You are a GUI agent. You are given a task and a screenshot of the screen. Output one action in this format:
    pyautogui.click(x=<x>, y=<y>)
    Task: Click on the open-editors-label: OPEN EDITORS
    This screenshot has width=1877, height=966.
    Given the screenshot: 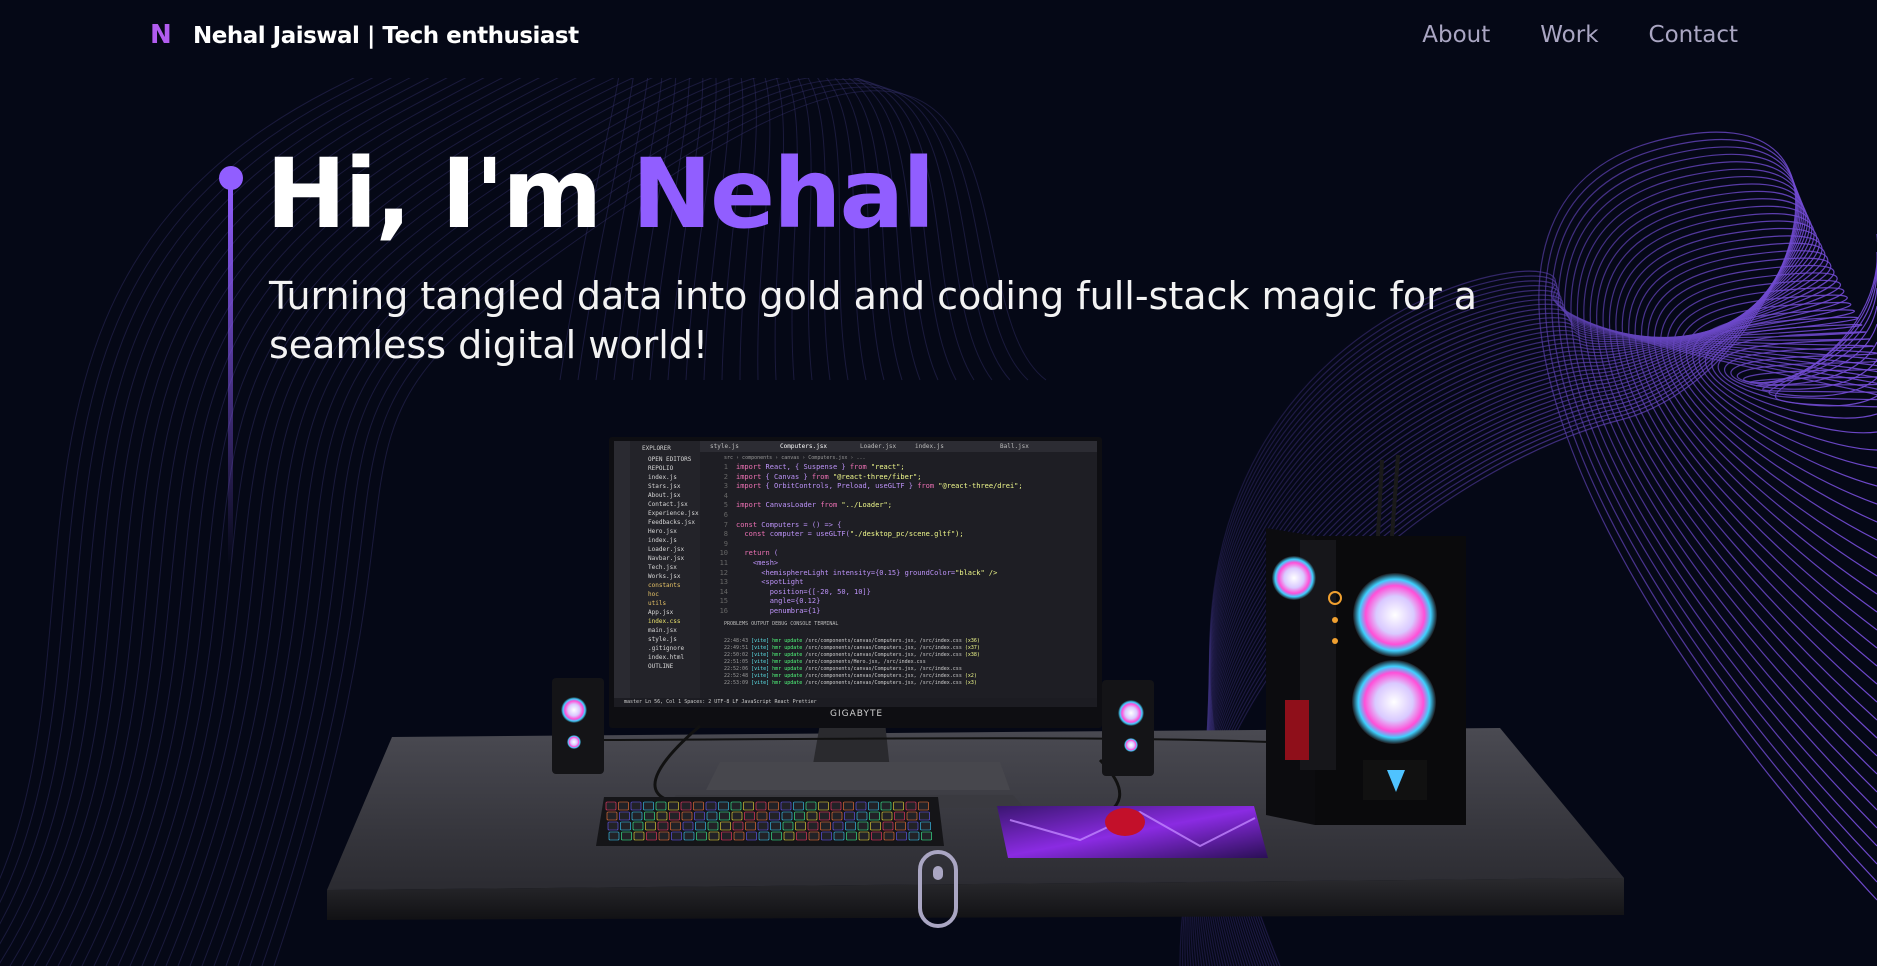 What is the action you would take?
    pyautogui.click(x=670, y=459)
    